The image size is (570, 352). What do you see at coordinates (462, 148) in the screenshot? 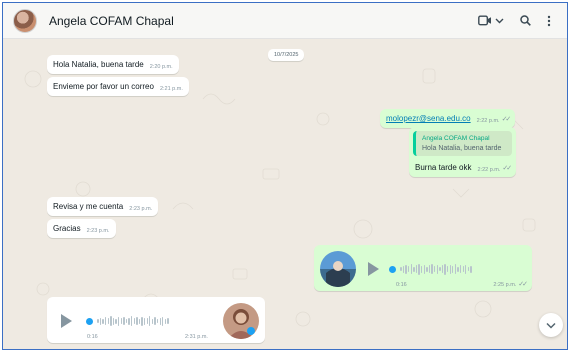
I see `quoted-text: Hola Natalia, buena tarde` at bounding box center [462, 148].